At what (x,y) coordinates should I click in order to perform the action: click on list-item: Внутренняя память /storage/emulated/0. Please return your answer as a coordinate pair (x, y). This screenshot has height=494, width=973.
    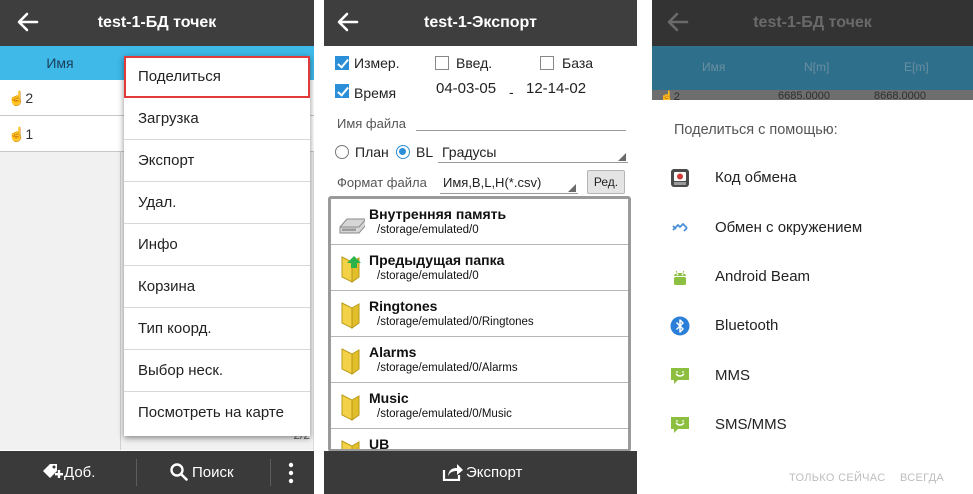
    Looking at the image, I should click on (479, 222).